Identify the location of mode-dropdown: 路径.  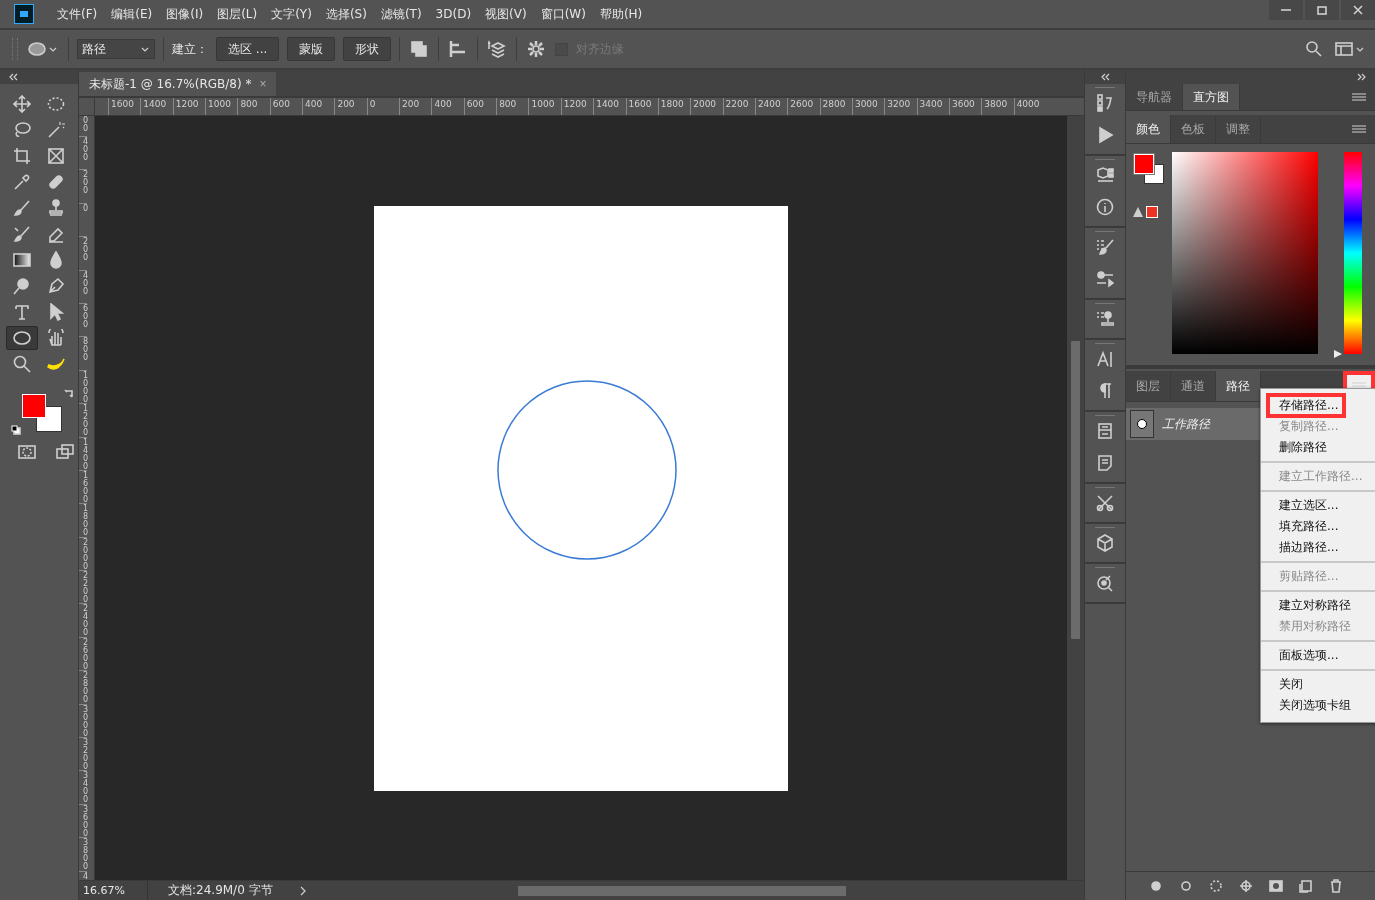
(116, 49).